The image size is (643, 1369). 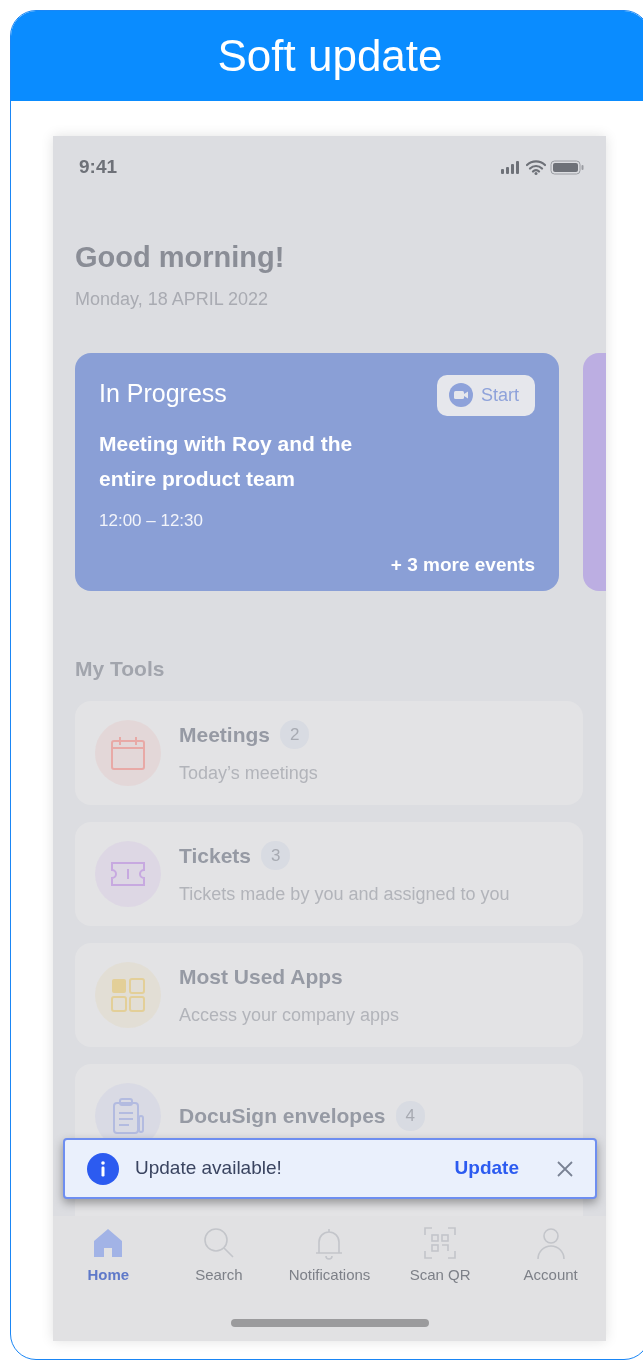 What do you see at coordinates (329, 1256) in the screenshot?
I see `tab-item: Notifications` at bounding box center [329, 1256].